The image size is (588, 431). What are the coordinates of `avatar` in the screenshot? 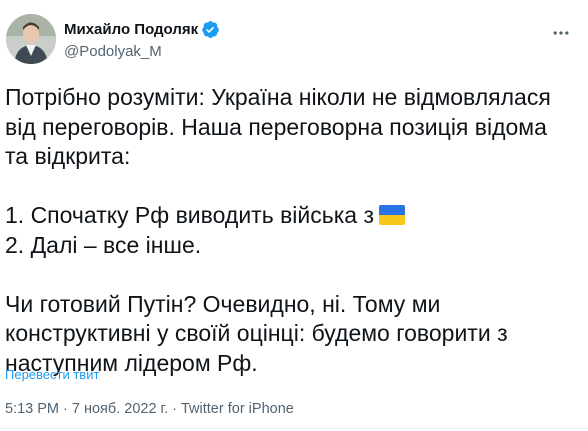 It's located at (31, 39).